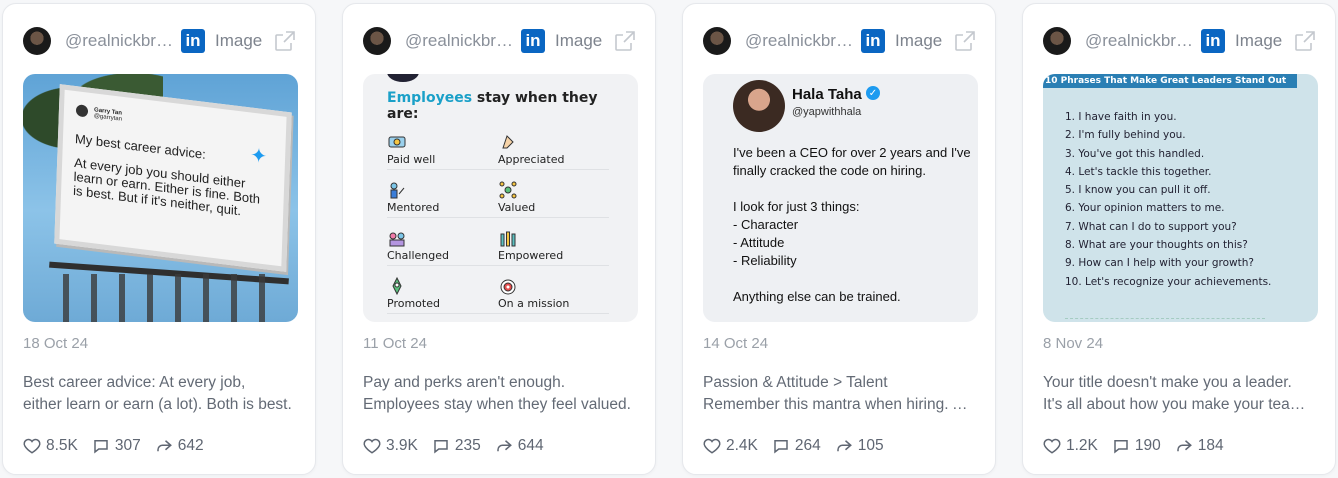 The width and height of the screenshot is (1338, 478). Describe the element at coordinates (397, 190) in the screenshot. I see `mentor-icon` at that location.